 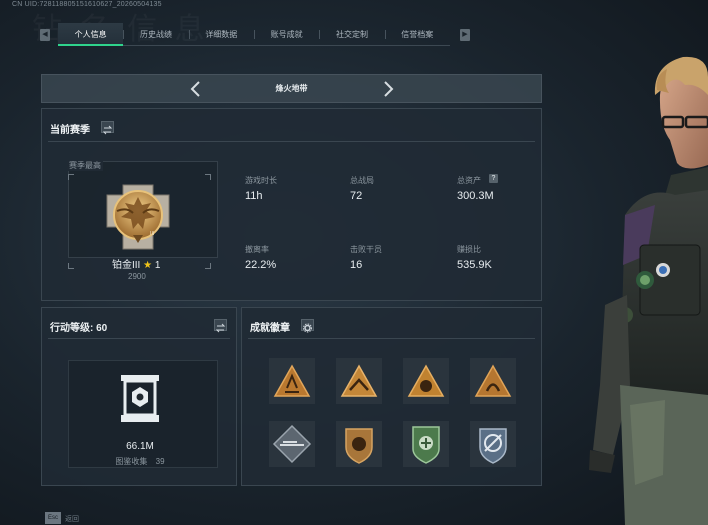 I want to click on corner-bl, so click(x=71, y=266).